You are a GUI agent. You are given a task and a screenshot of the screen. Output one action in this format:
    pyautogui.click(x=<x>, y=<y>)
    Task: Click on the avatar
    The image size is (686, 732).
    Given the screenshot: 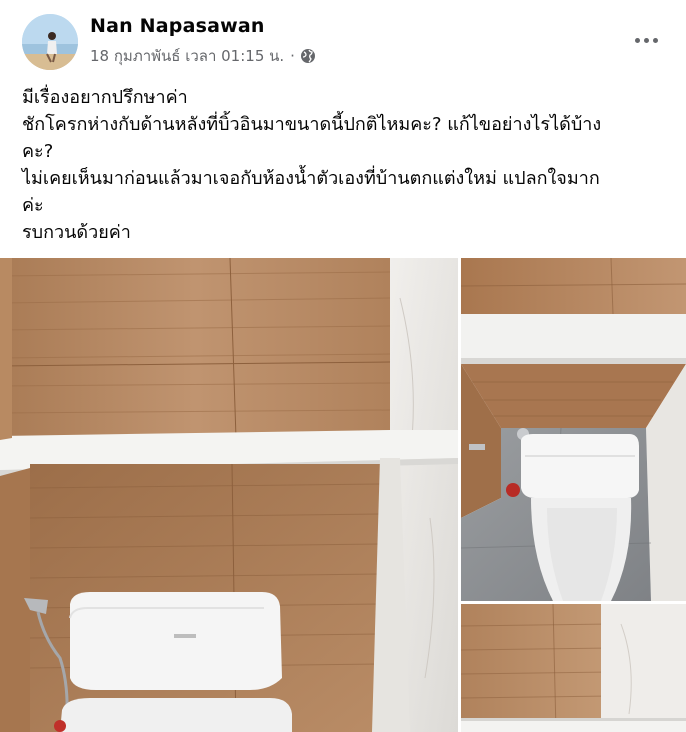 What is the action you would take?
    pyautogui.click(x=50, y=42)
    